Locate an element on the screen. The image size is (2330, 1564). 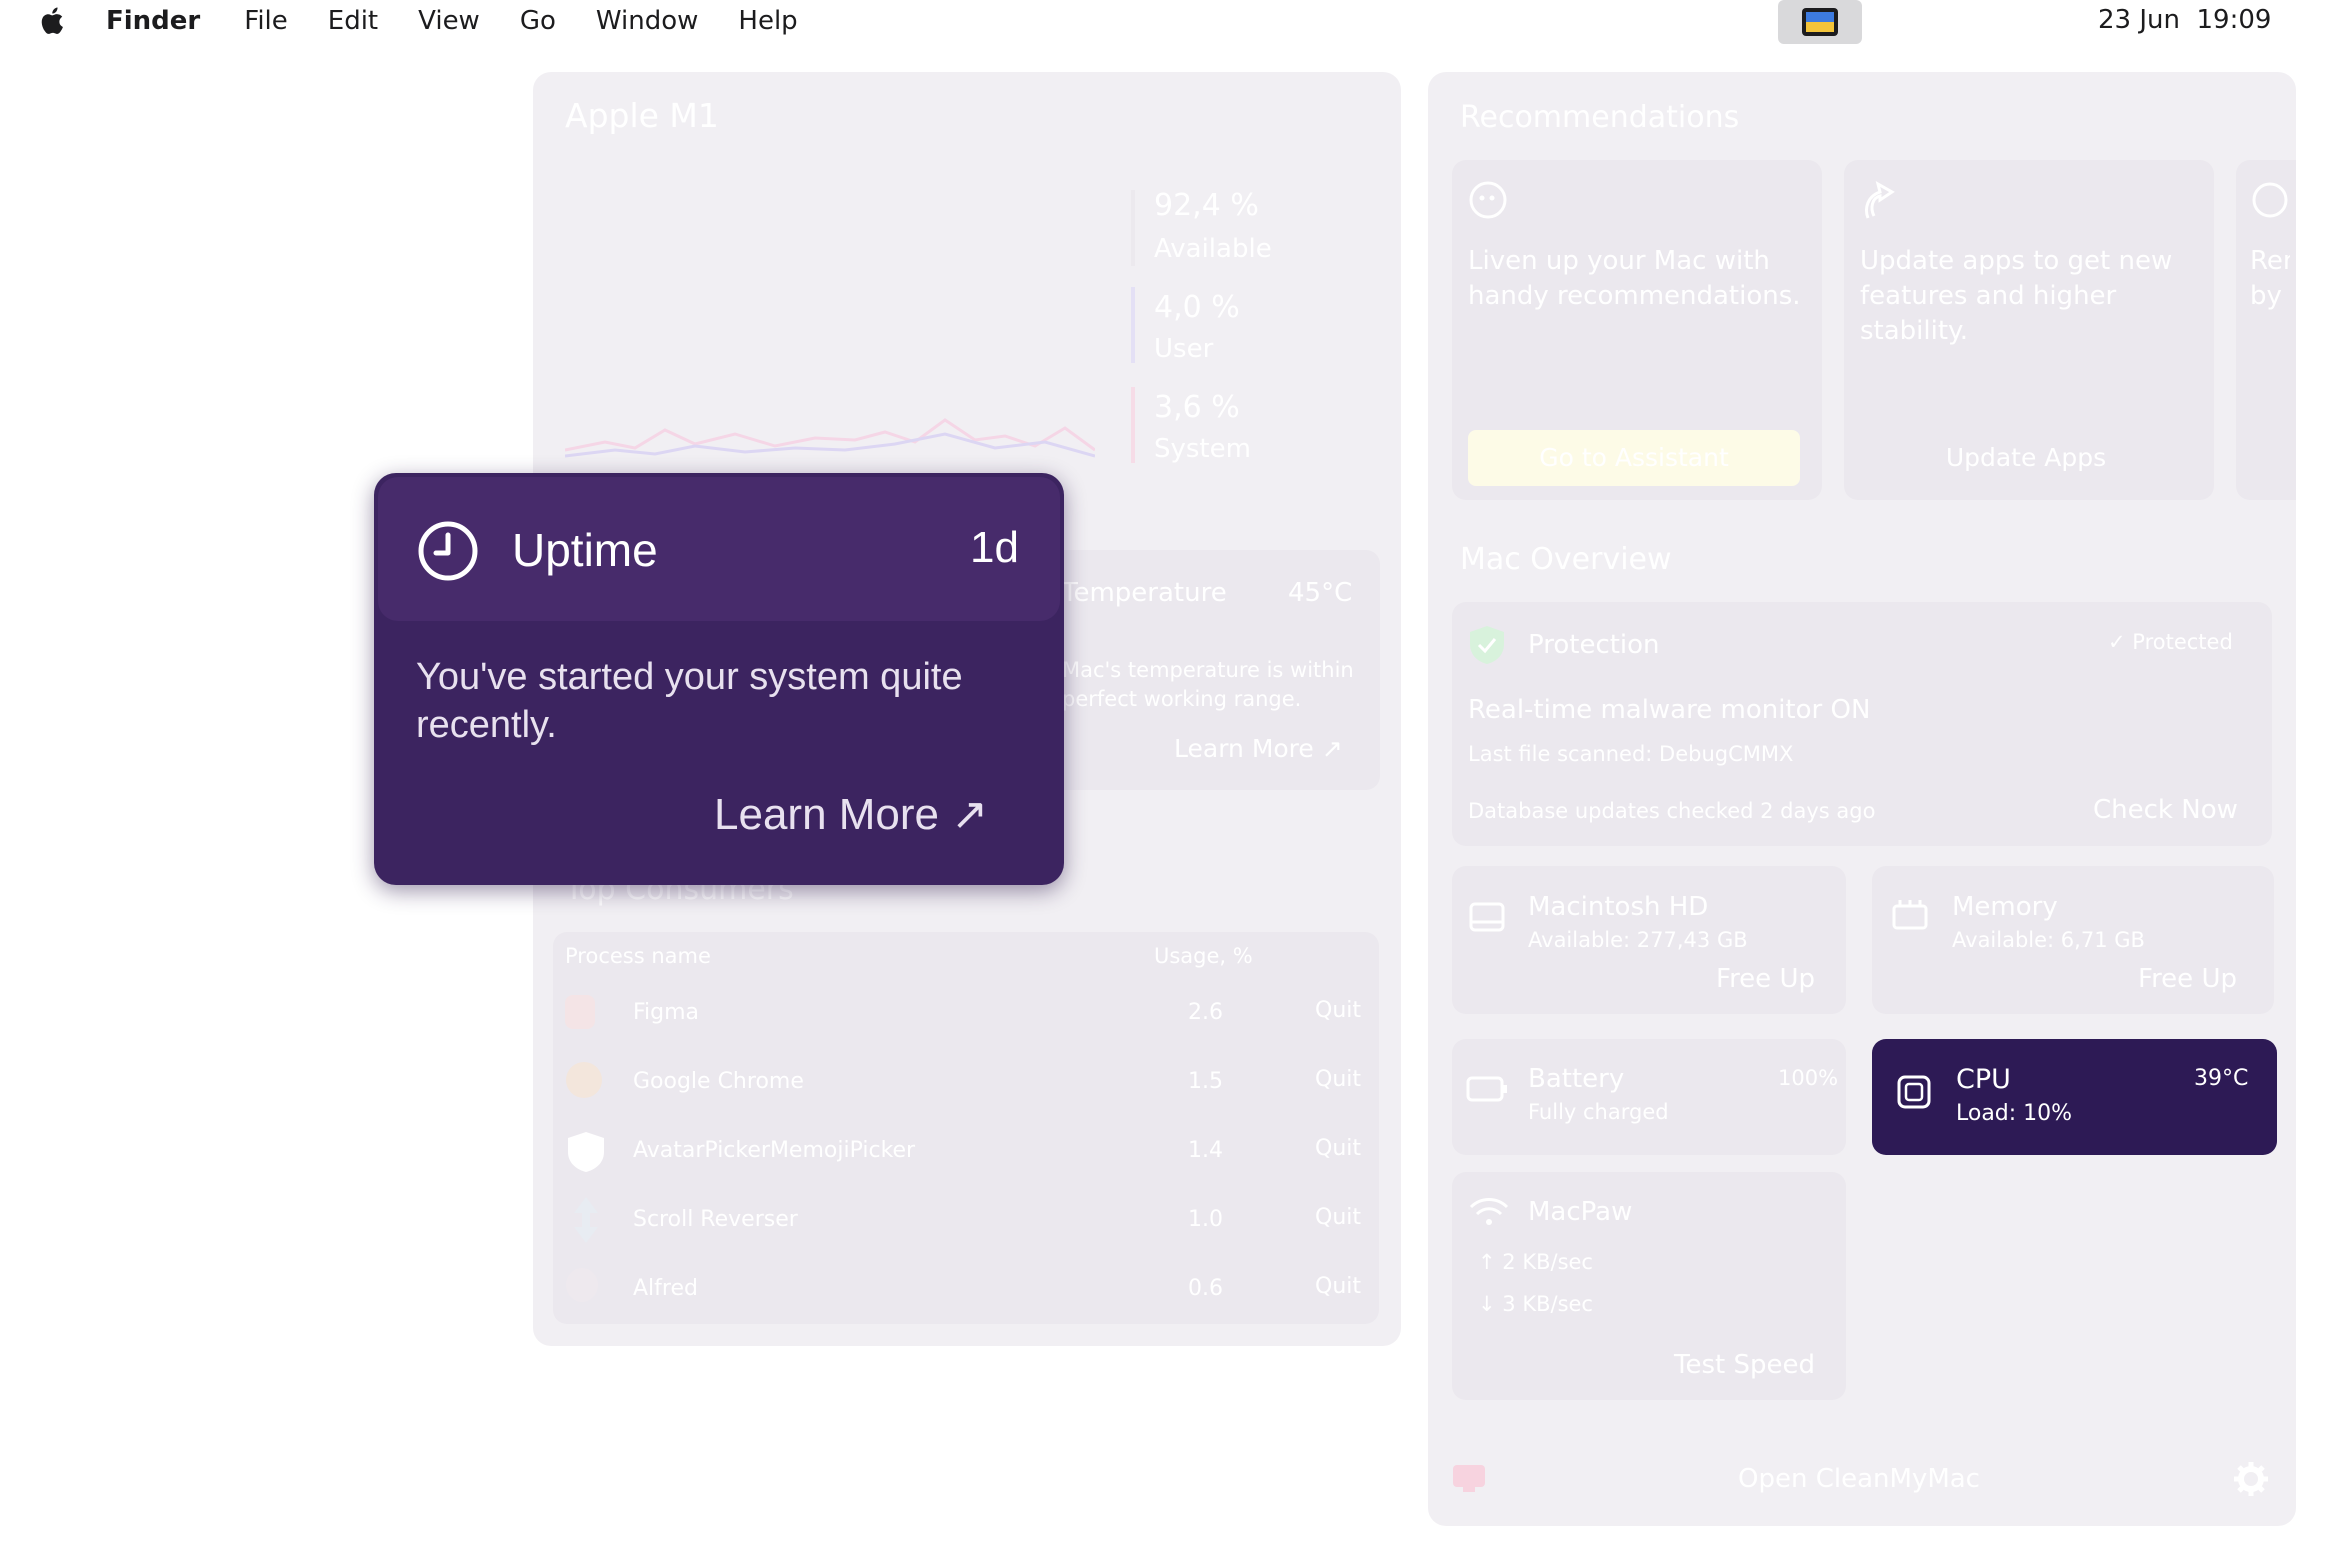
uptime-title: Uptime is located at coordinates (585, 550).